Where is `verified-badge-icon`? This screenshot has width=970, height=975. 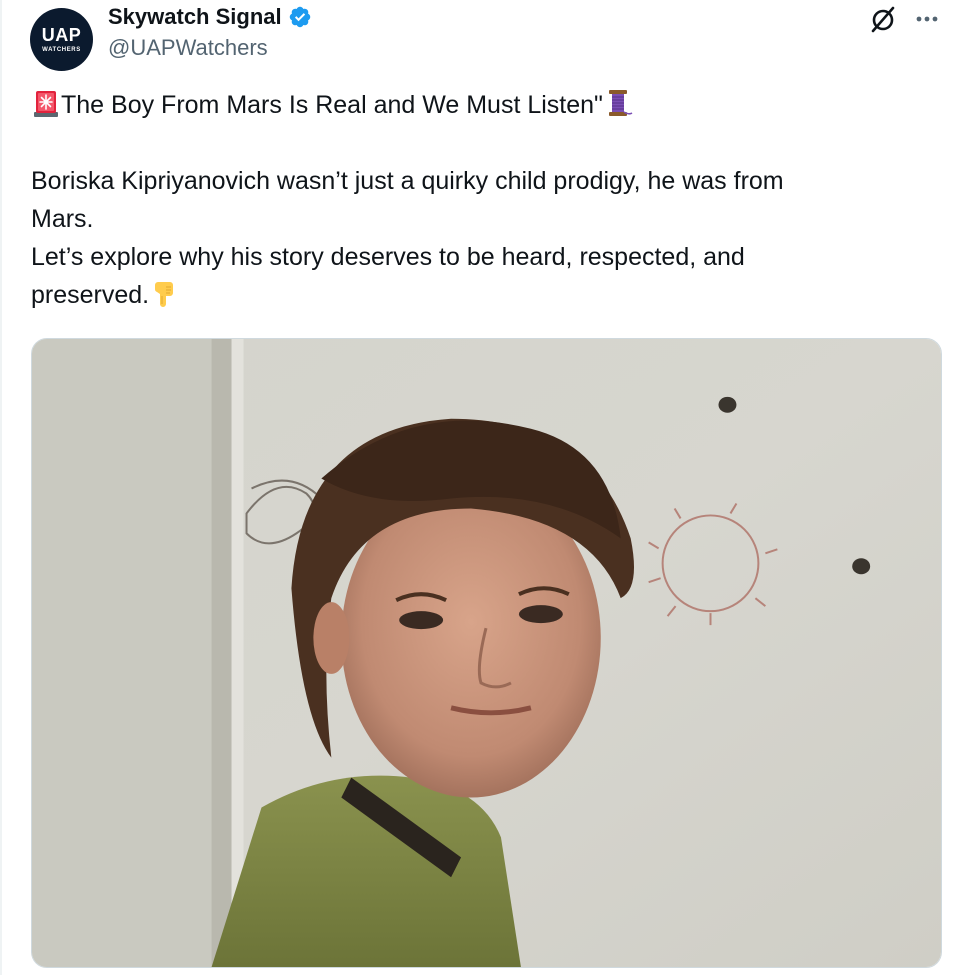 verified-badge-icon is located at coordinates (300, 17).